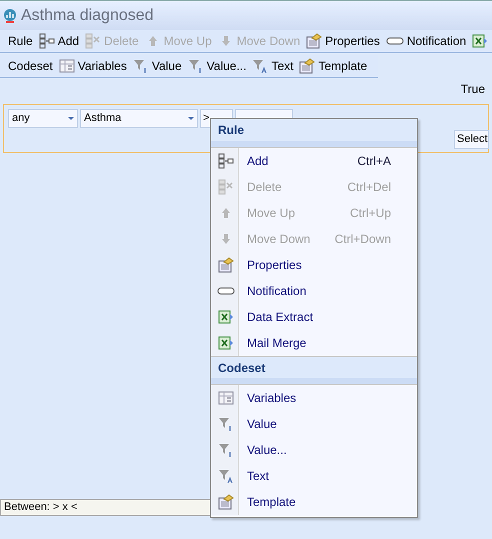 The height and width of the screenshot is (539, 492). What do you see at coordinates (472, 89) in the screenshot?
I see `result-text: True` at bounding box center [472, 89].